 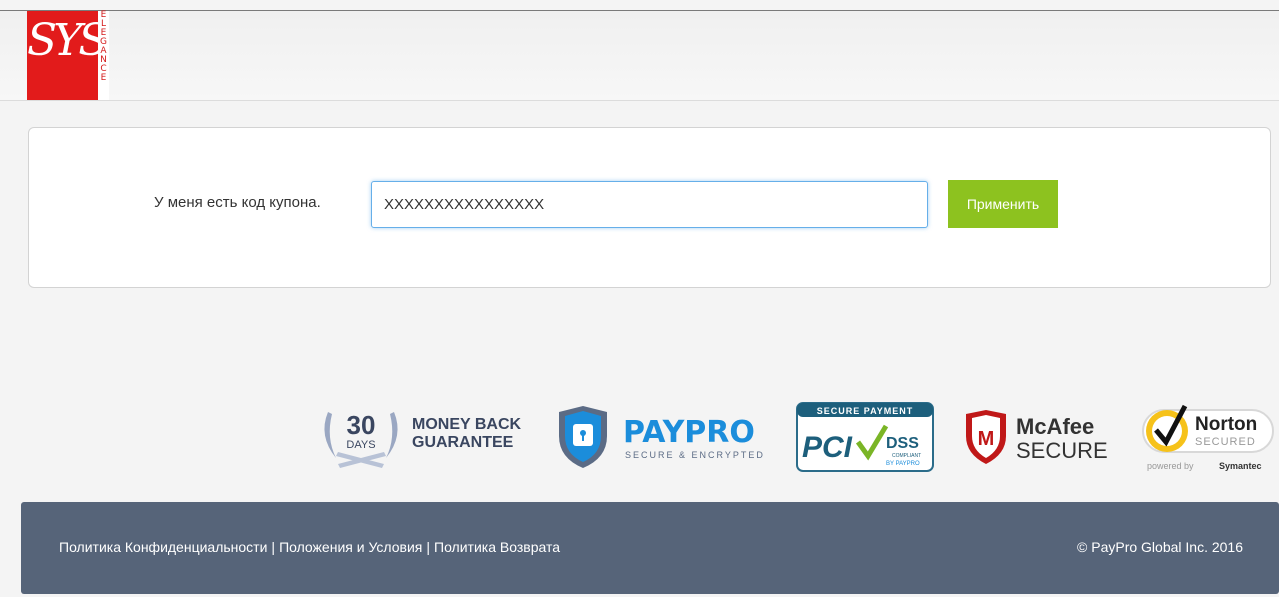 I want to click on mcafee-secure-text: SECURE, so click(x=1062, y=450).